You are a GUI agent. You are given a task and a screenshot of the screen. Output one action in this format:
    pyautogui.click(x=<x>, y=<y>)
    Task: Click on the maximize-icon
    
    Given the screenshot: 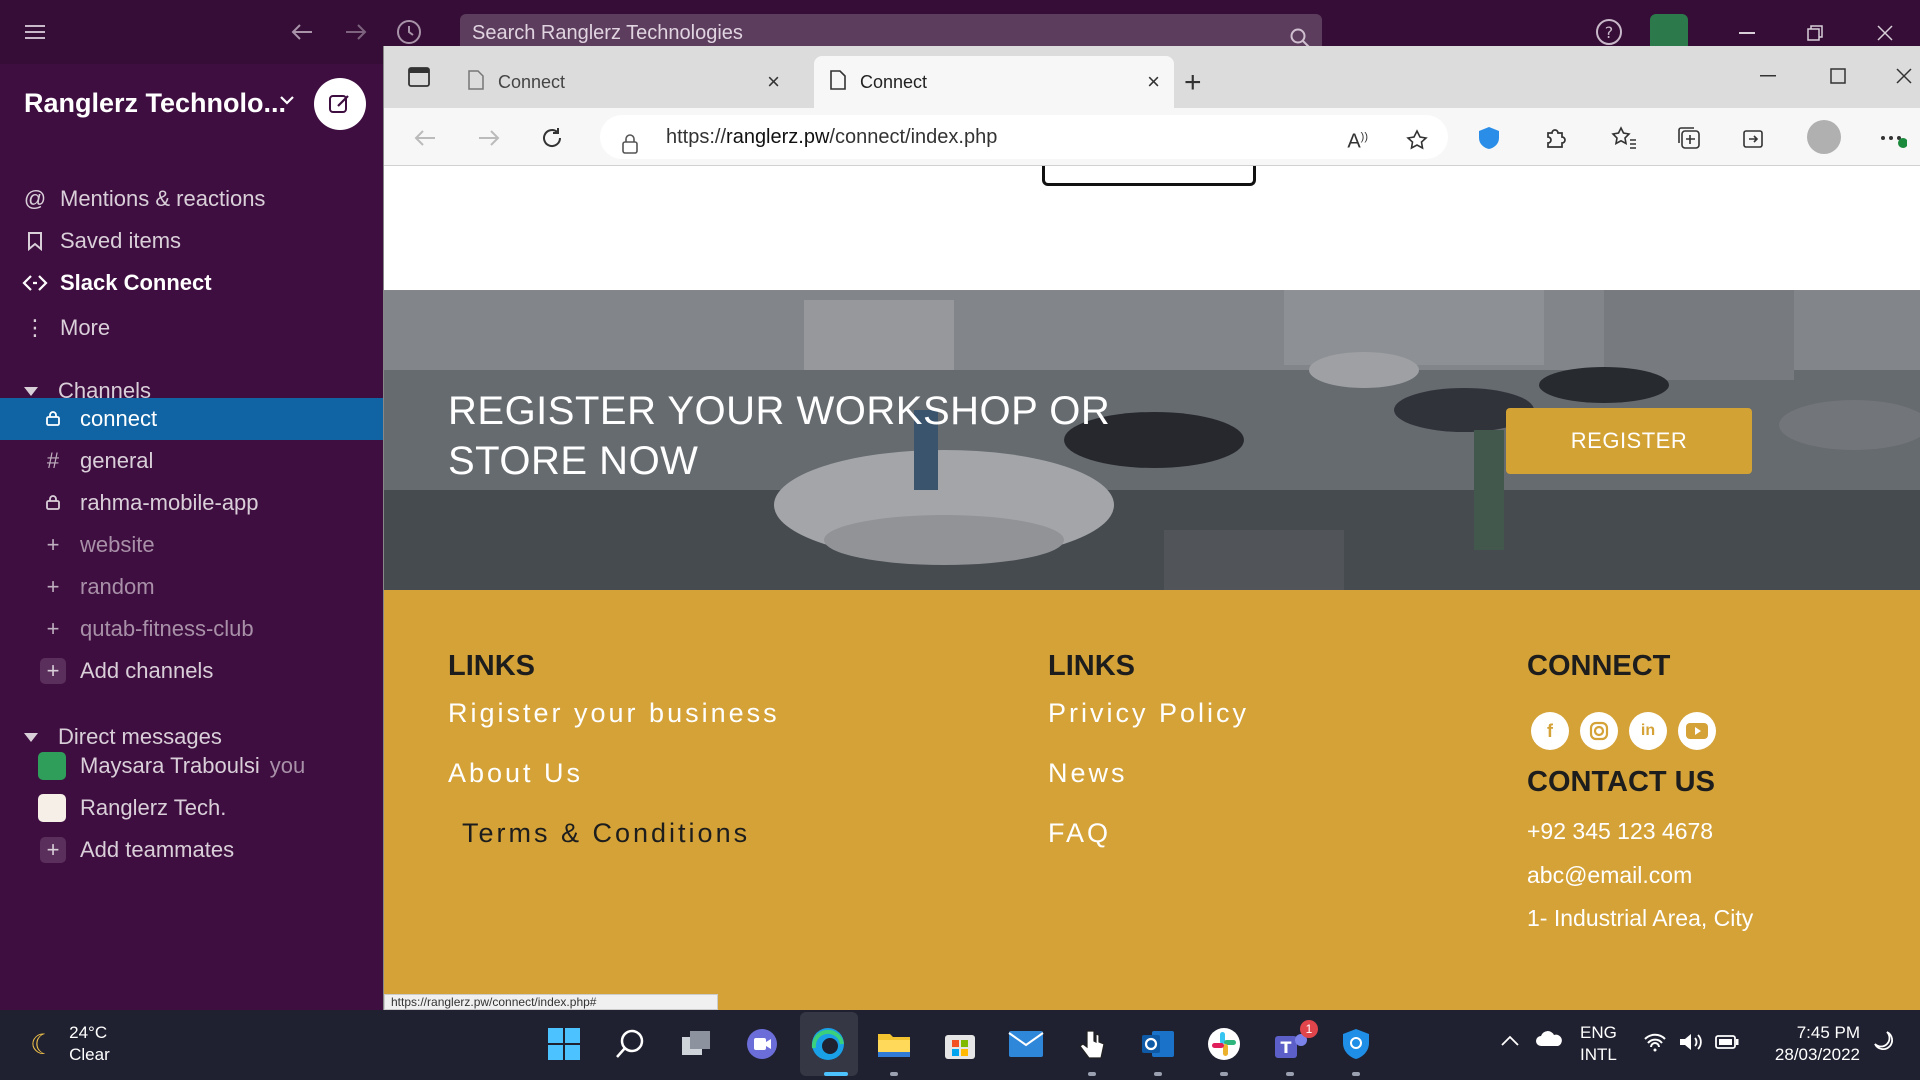 What is the action you would take?
    pyautogui.click(x=1838, y=76)
    